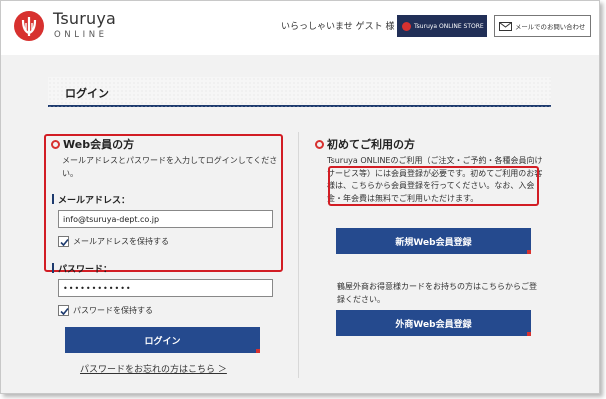 This screenshot has width=606, height=399. I want to click on email-field, so click(165, 219).